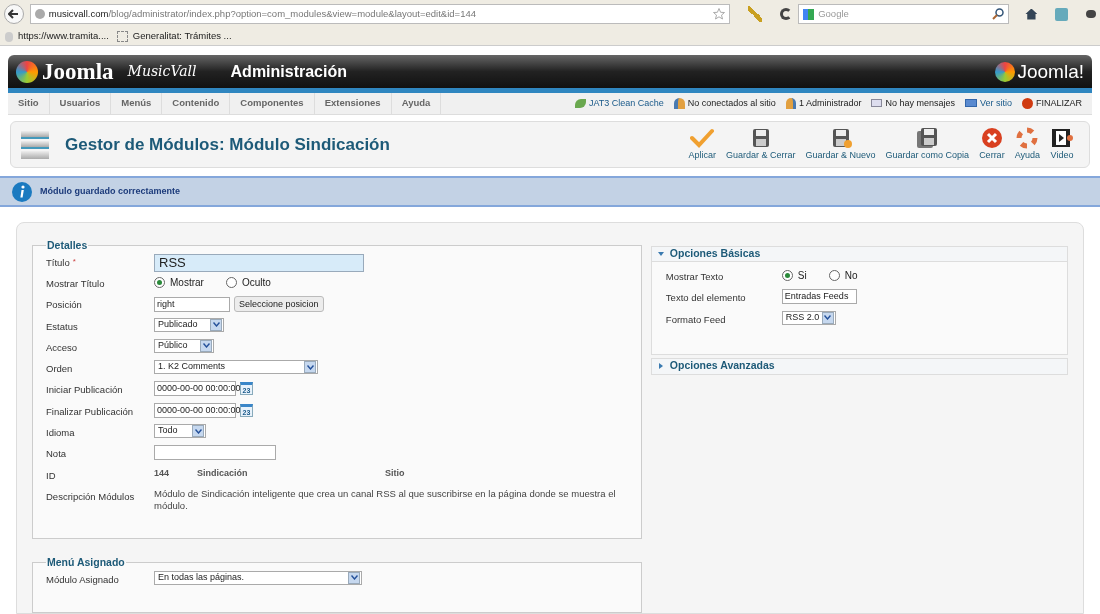 The height and width of the screenshot is (614, 1100). I want to click on toolbar-button: Ayuda, so click(1027, 144).